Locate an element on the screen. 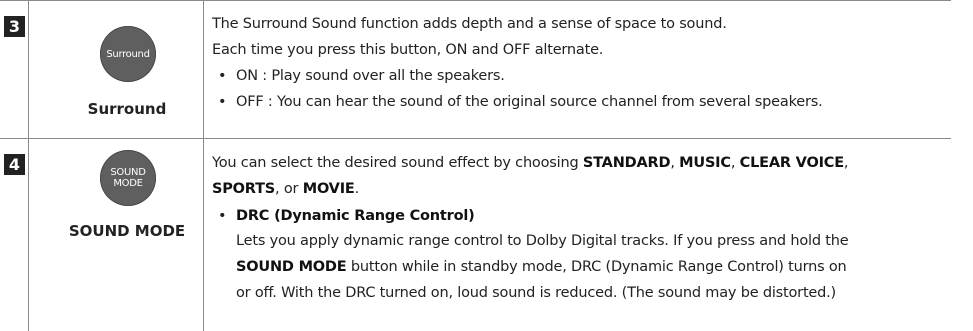  drc-title: DRC (Dynamic Range Control) is located at coordinates (355, 216).